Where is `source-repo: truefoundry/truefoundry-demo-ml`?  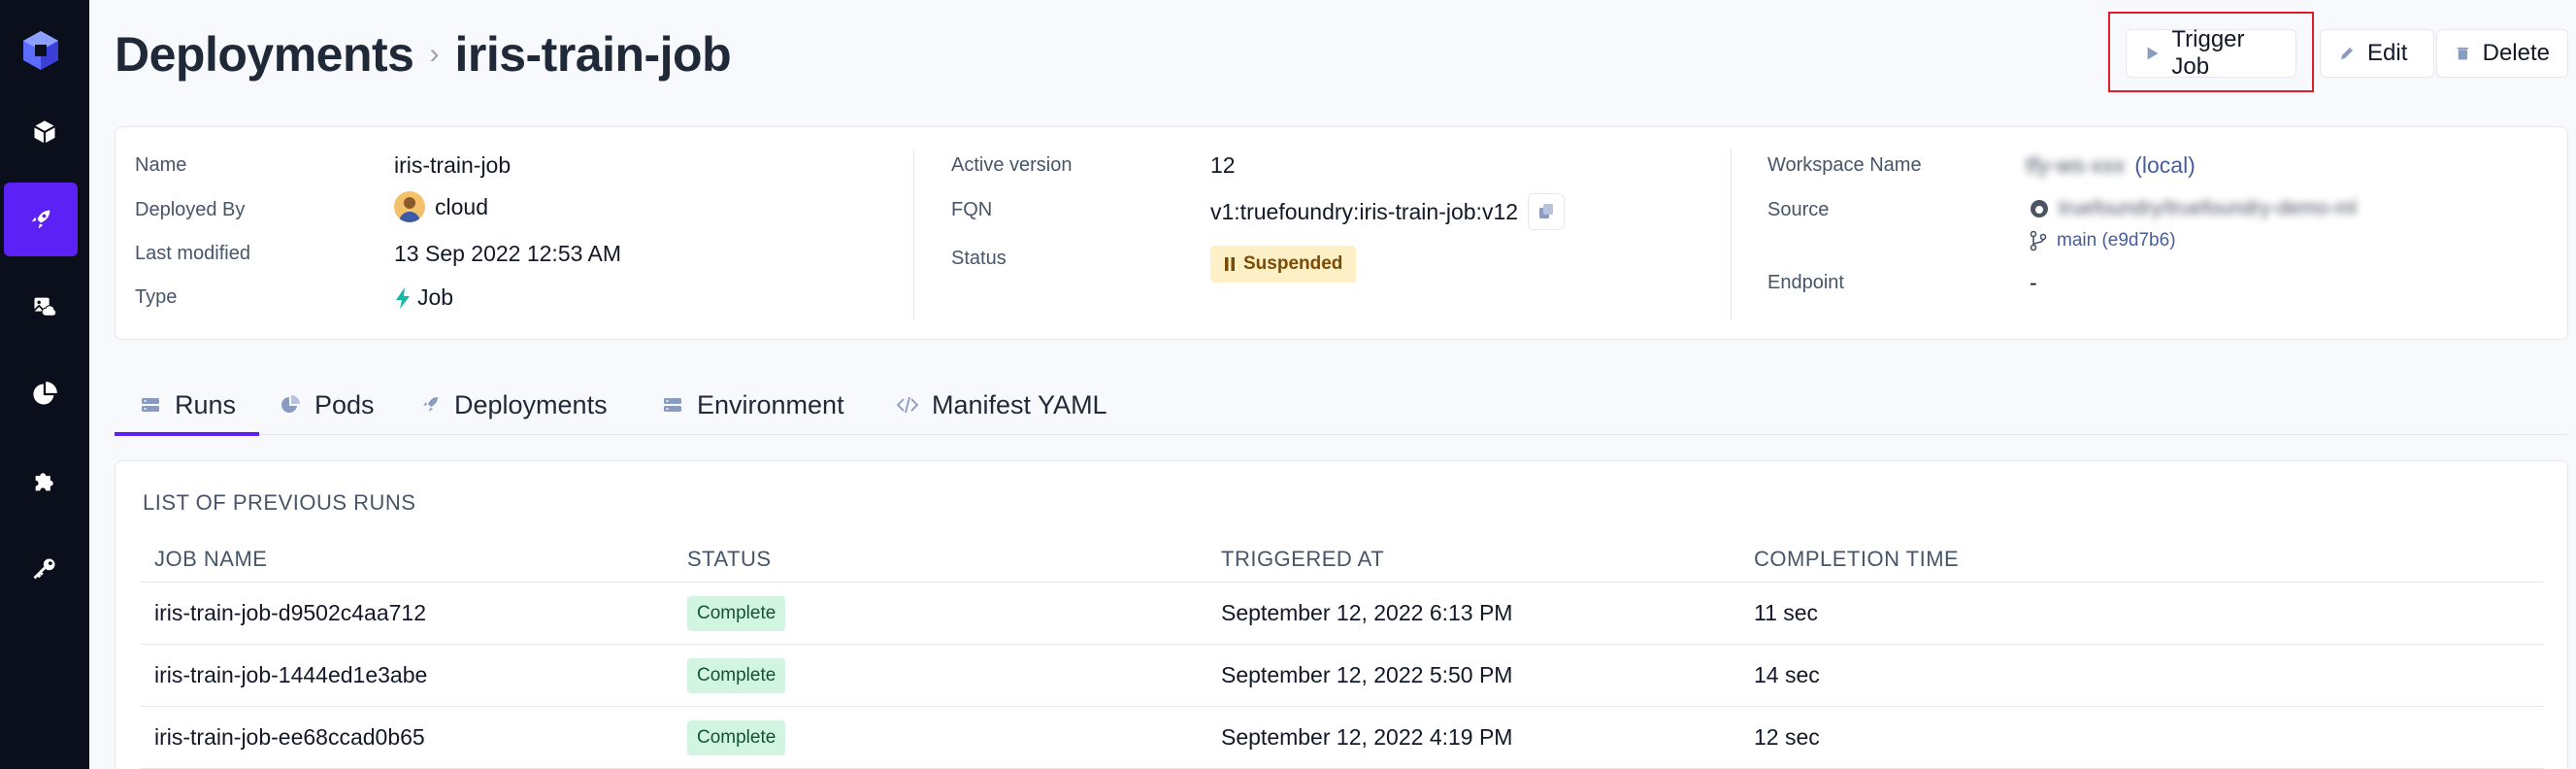 source-repo: truefoundry/truefoundry-demo-ml is located at coordinates (2193, 208).